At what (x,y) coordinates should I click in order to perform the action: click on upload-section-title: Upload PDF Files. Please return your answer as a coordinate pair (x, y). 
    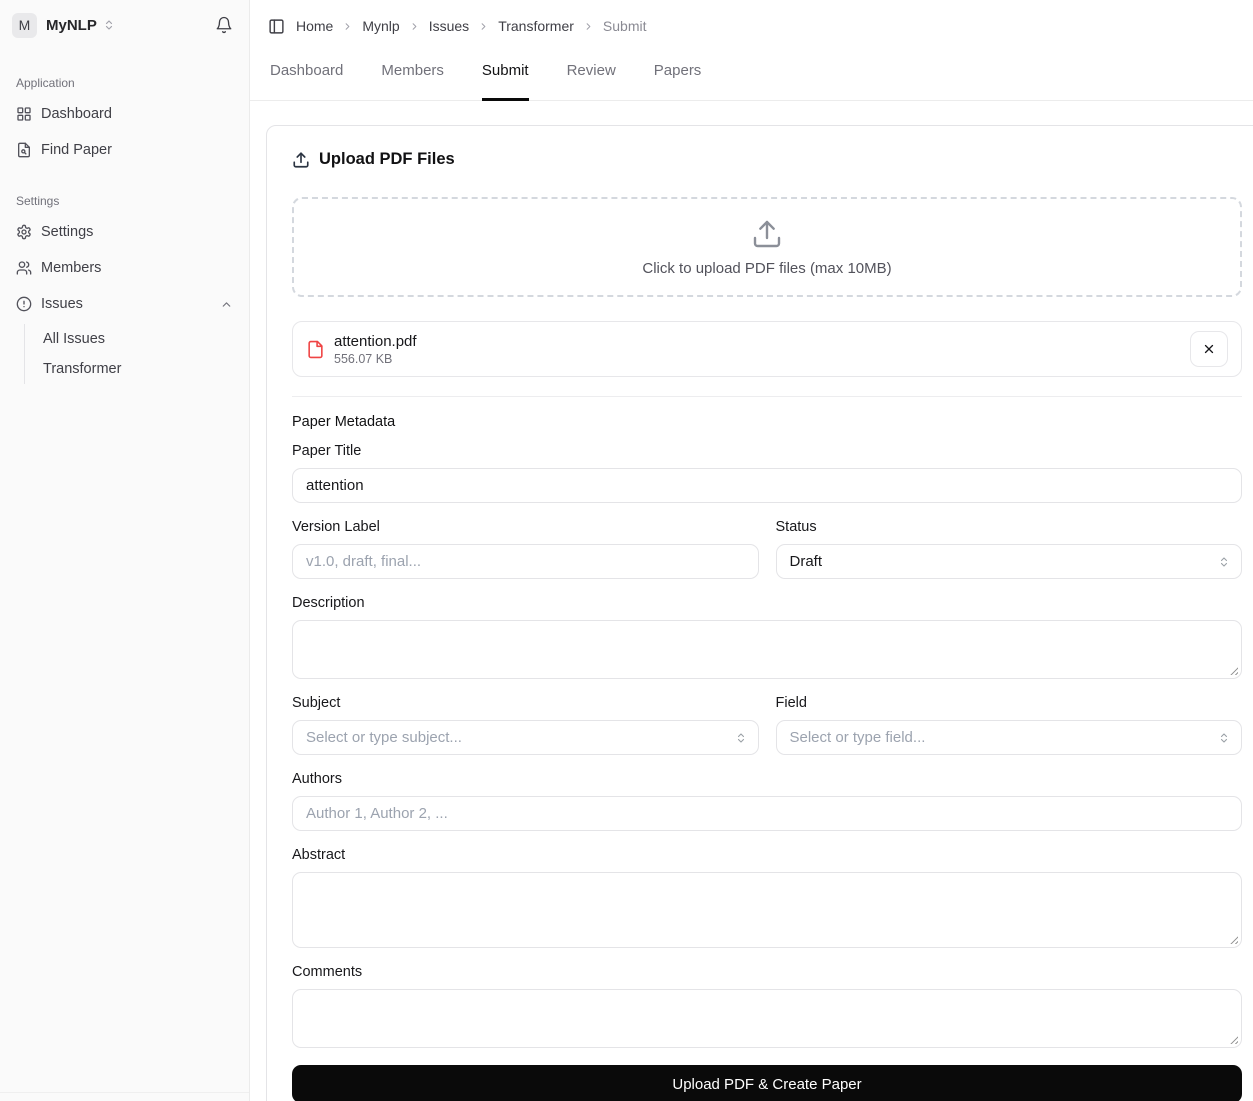
    Looking at the image, I should click on (387, 159).